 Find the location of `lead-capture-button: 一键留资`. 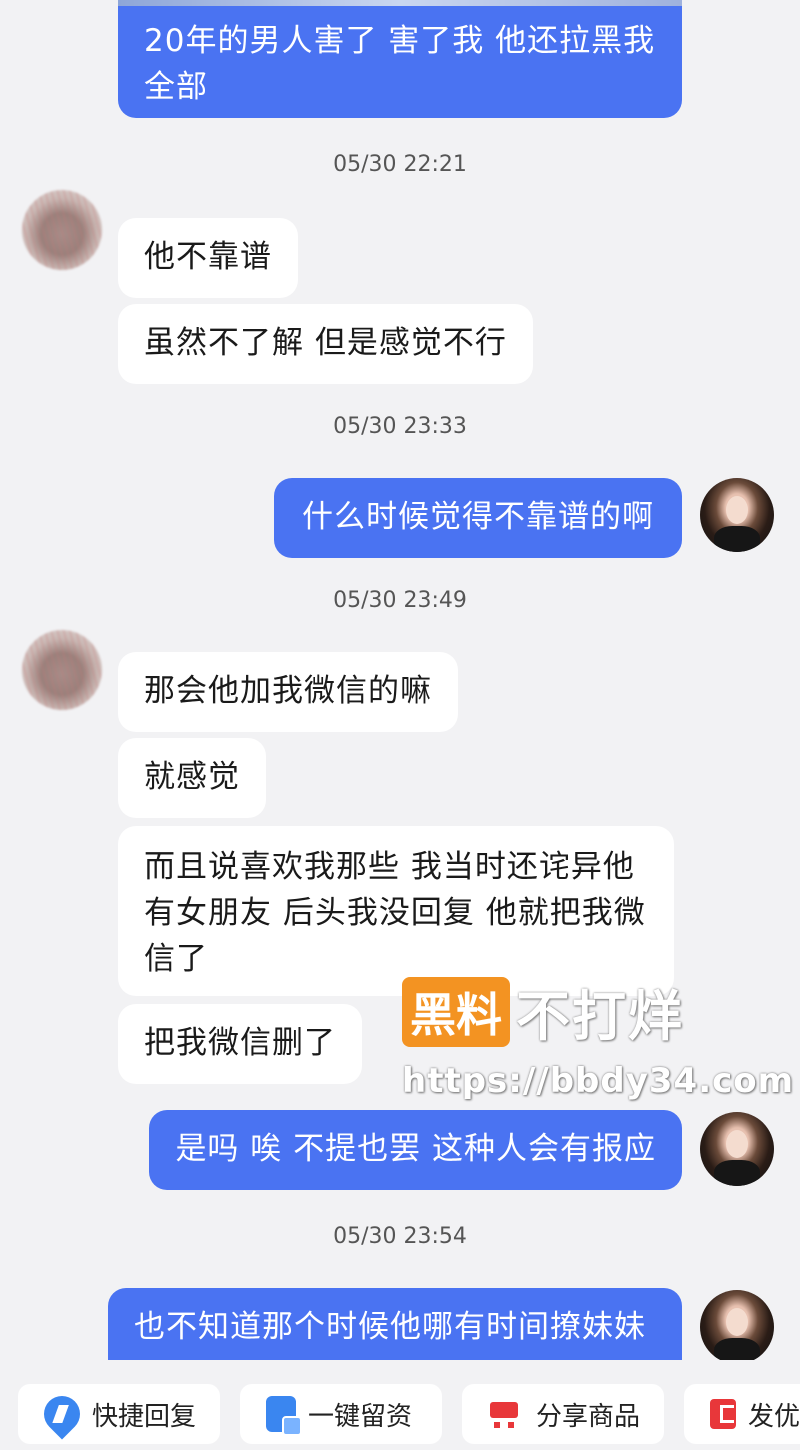

lead-capture-button: 一键留资 is located at coordinates (341, 1414).